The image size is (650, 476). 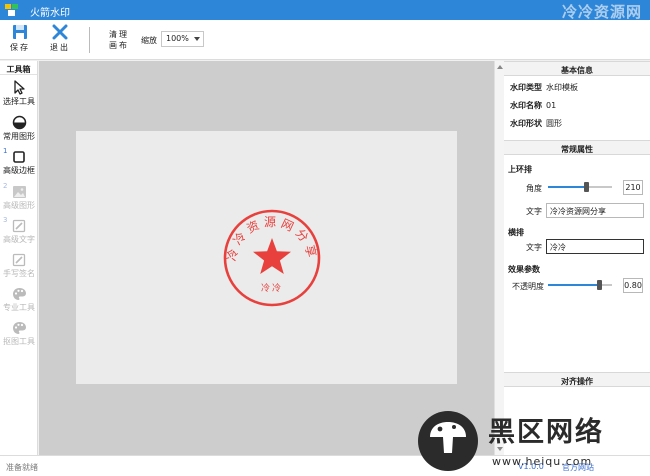 I want to click on angle-value: 210, so click(x=633, y=187).